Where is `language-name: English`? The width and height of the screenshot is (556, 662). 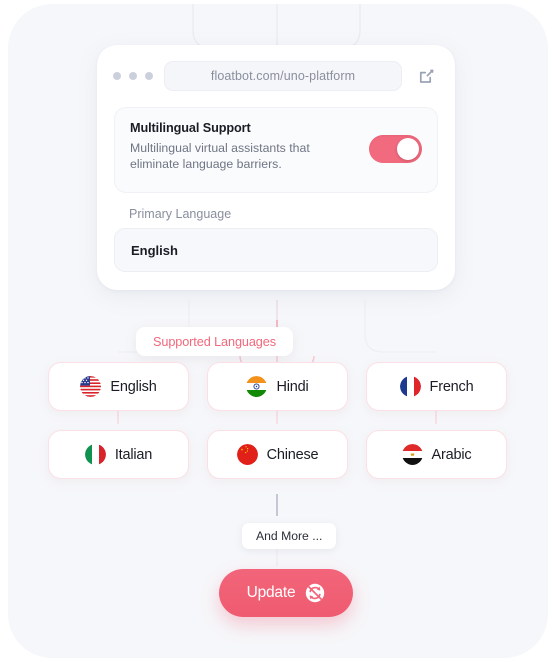
language-name: English is located at coordinates (133, 386).